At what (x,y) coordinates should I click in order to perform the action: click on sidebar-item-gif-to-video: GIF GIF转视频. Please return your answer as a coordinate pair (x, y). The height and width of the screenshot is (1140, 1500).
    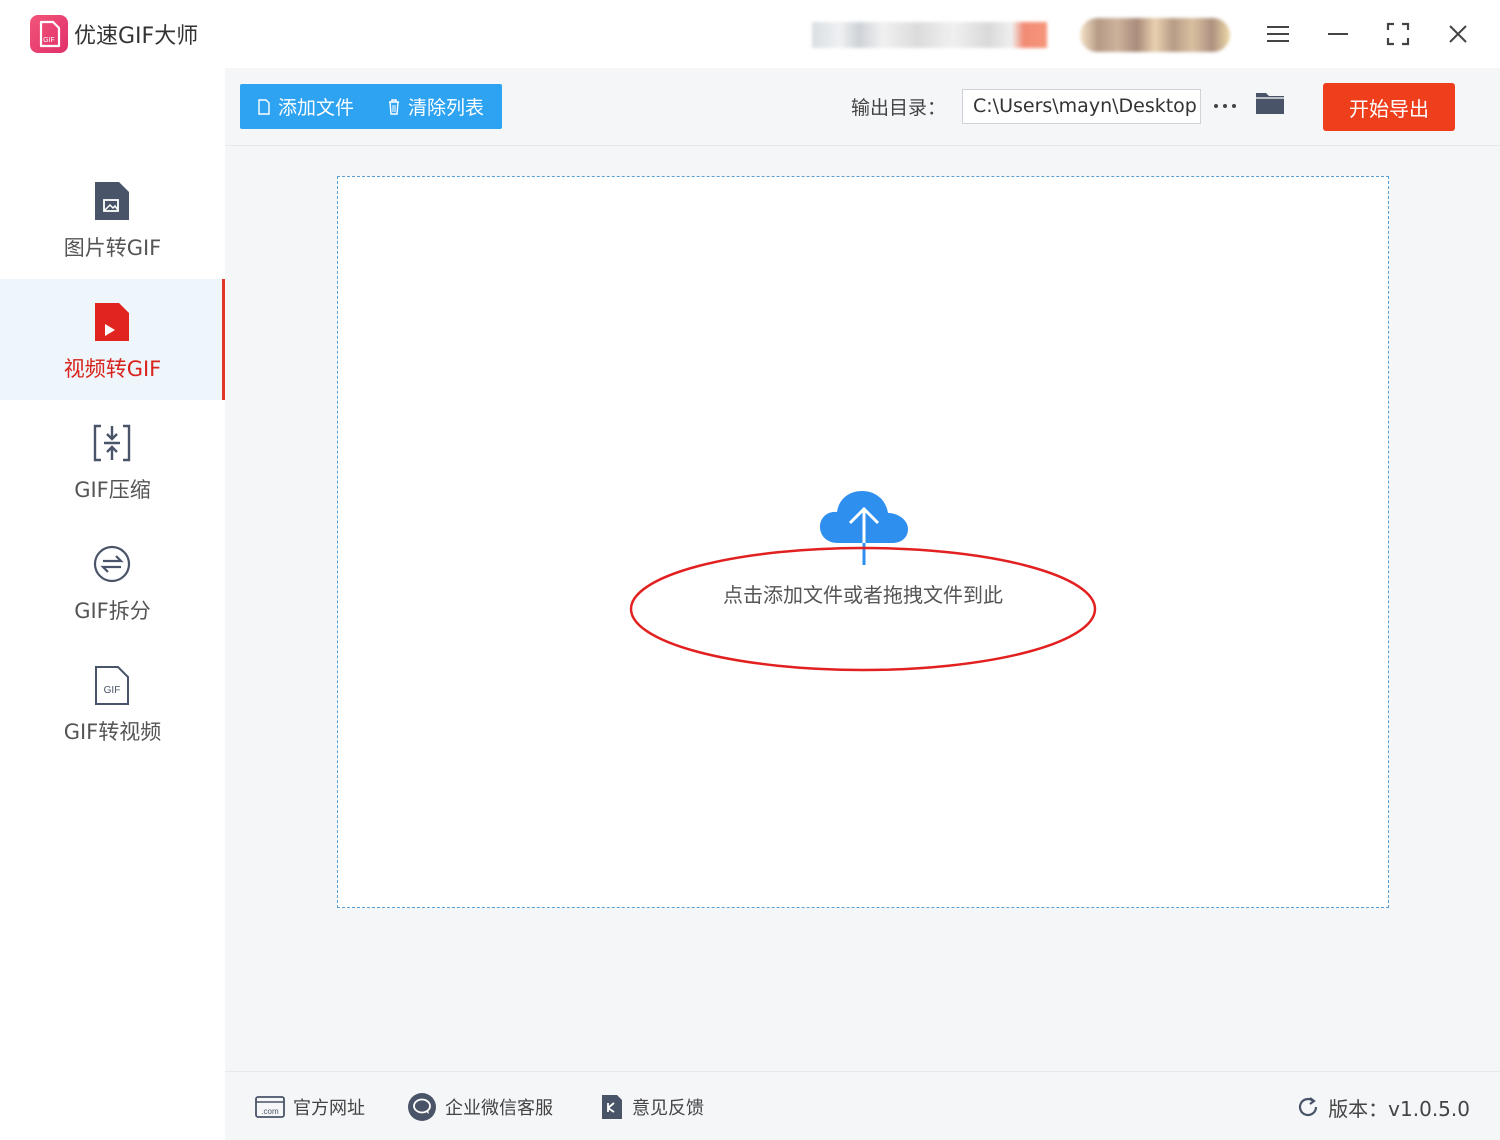
    Looking at the image, I should click on (112, 702).